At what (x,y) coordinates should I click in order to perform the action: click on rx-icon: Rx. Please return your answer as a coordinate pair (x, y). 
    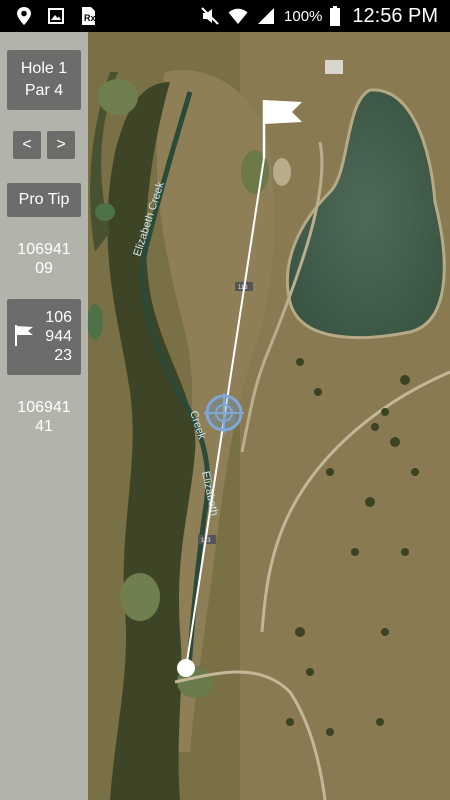
    Looking at the image, I should click on (89, 16).